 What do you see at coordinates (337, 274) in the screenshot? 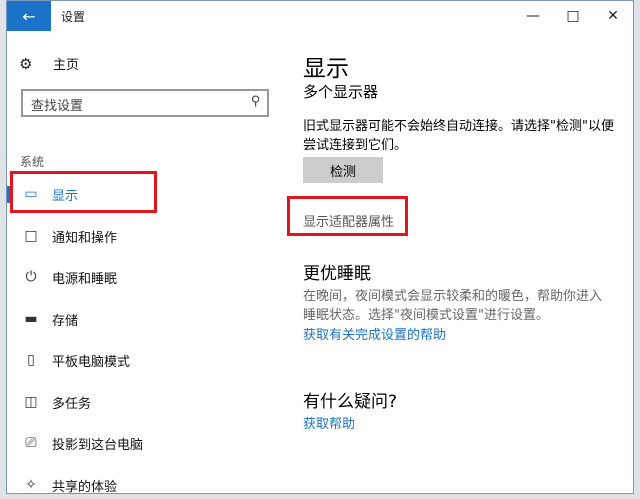
I see `night-light-heading: 更优睡眠` at bounding box center [337, 274].